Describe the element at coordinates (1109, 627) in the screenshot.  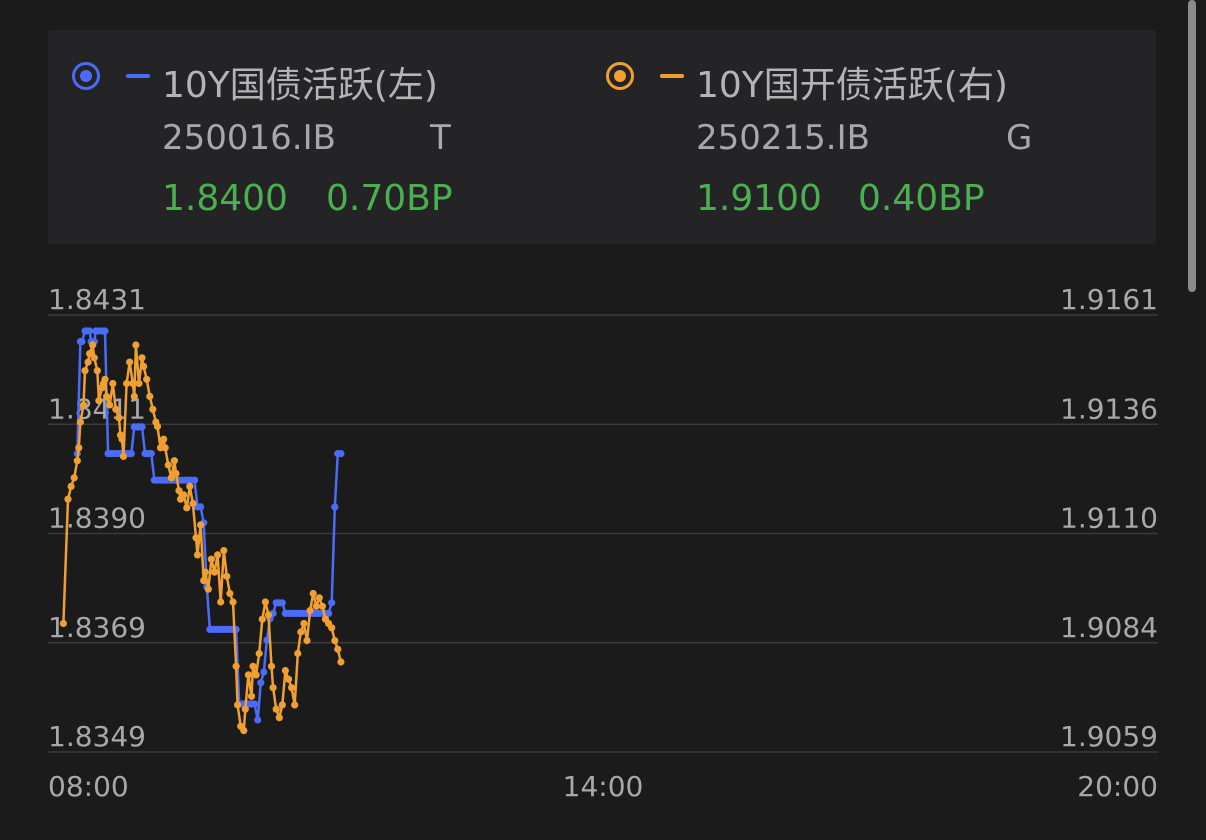
I see `right-y-tick-label: 1.9084` at that location.